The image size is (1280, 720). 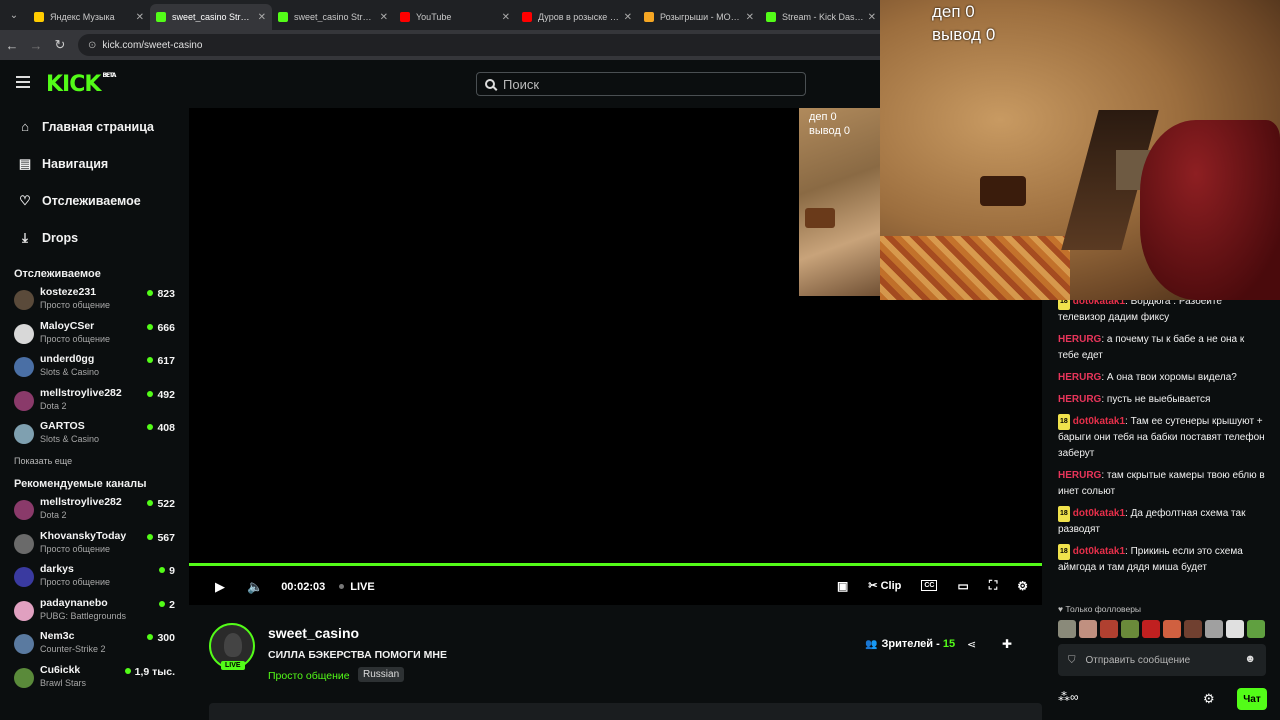 What do you see at coordinates (161, 638) in the screenshot?
I see `channel-viewers: 300` at bounding box center [161, 638].